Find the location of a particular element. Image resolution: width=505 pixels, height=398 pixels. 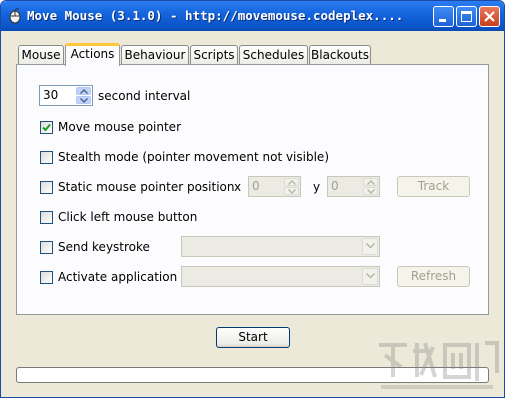

y-coordinate-stepper: 0 is located at coordinates (353, 186).